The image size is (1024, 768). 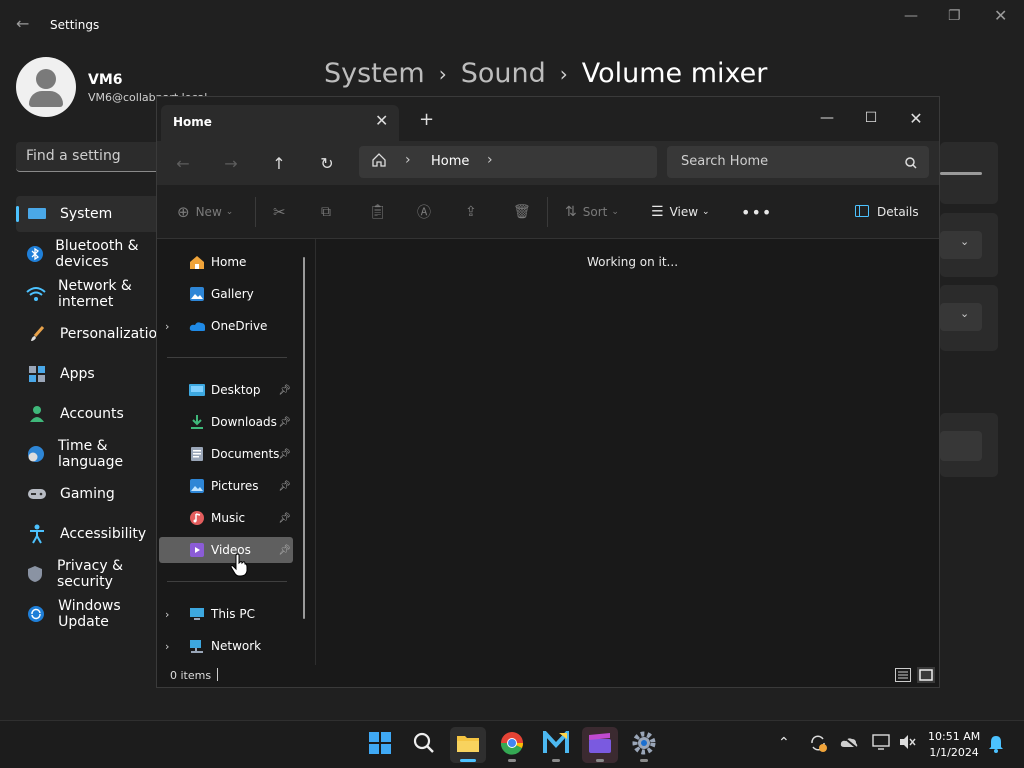 What do you see at coordinates (954, 752) in the screenshot?
I see `clock-date: 1/1/2024` at bounding box center [954, 752].